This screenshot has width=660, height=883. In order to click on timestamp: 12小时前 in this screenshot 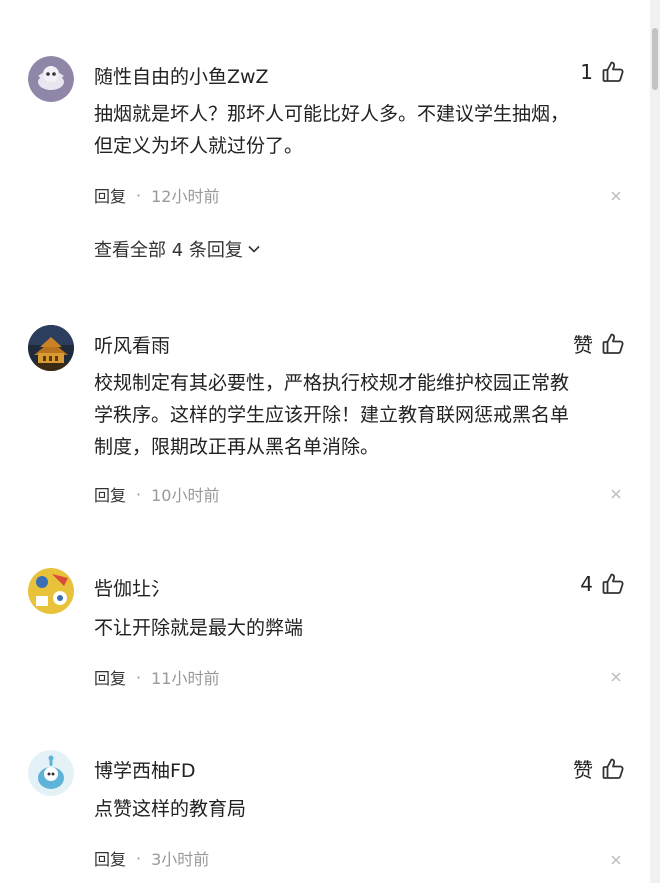, I will do `click(185, 196)`.